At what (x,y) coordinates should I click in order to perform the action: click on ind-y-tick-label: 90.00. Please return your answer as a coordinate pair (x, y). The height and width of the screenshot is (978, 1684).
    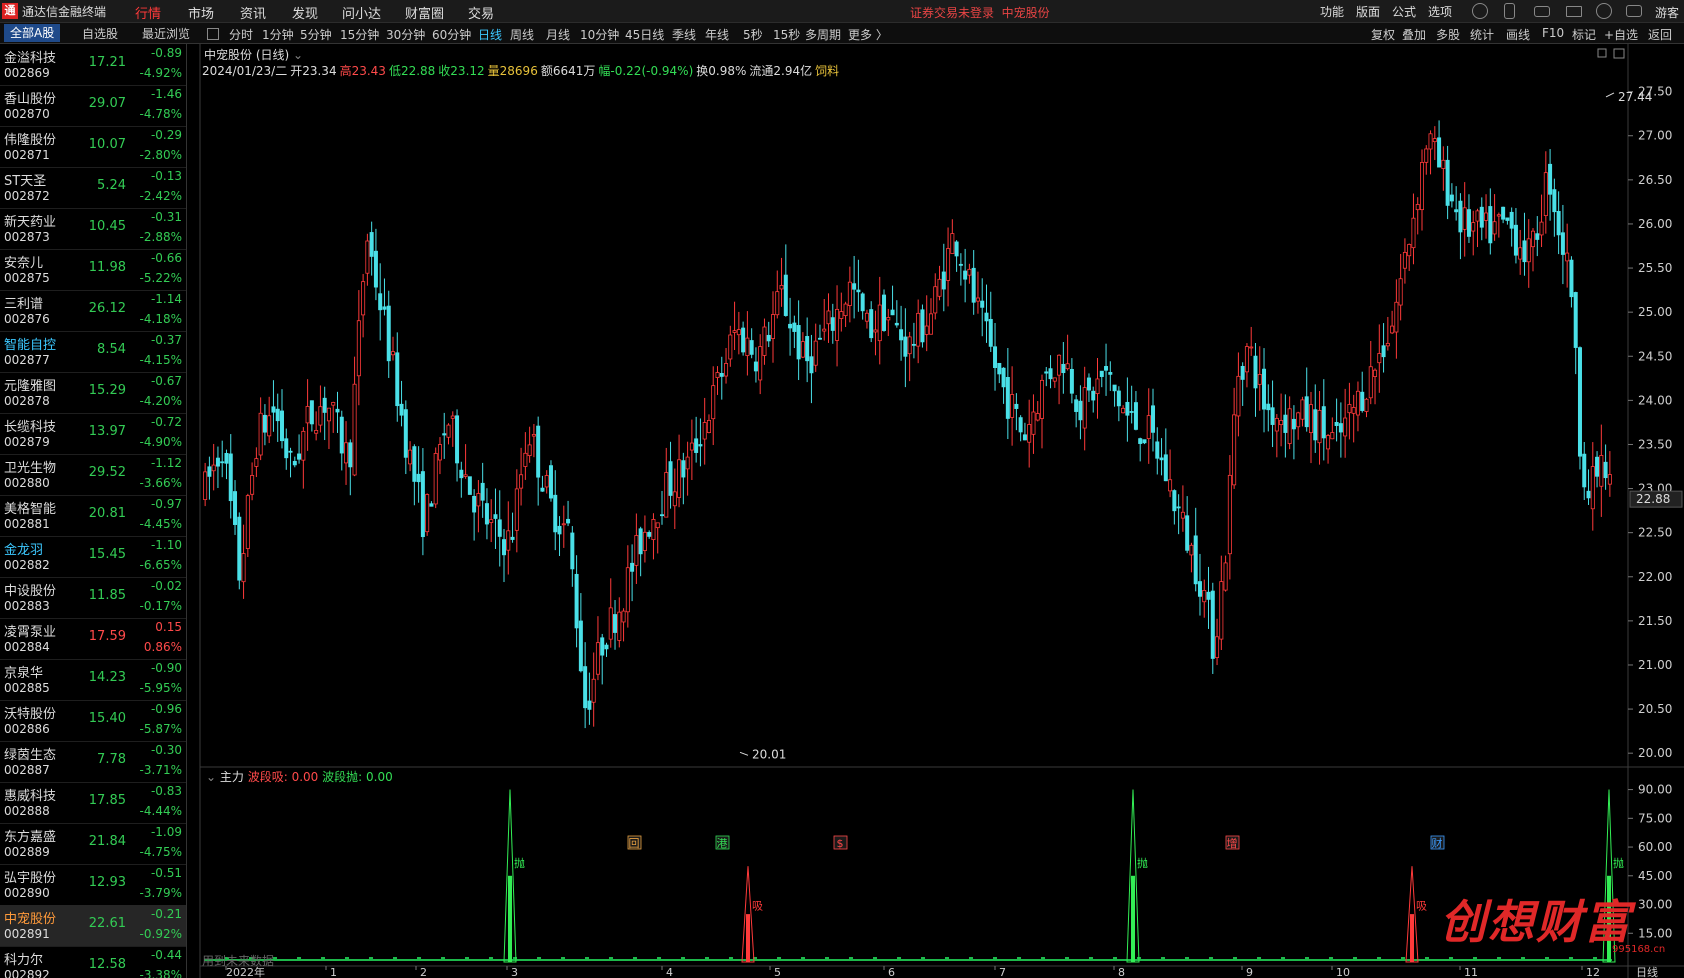
    Looking at the image, I should click on (1655, 790).